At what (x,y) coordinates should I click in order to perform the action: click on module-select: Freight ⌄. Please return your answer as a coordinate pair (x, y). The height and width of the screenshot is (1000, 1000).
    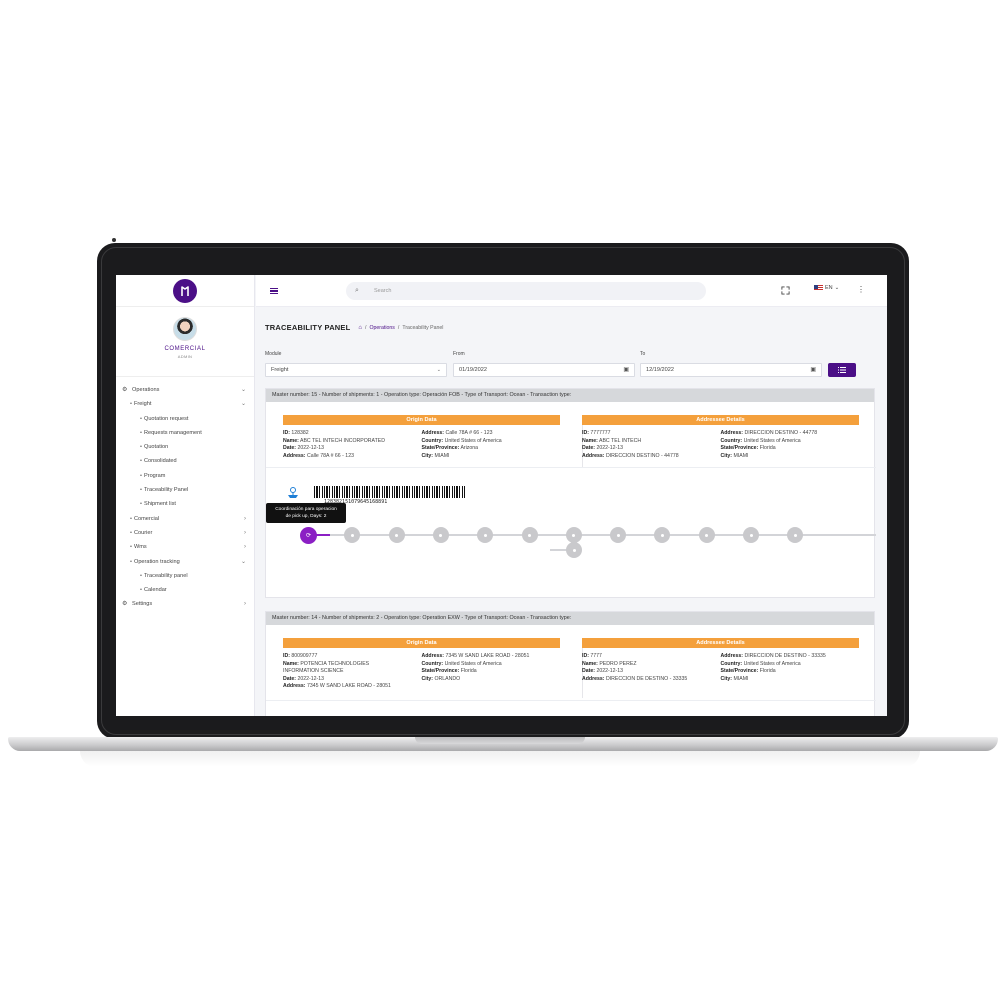
    Looking at the image, I should click on (356, 370).